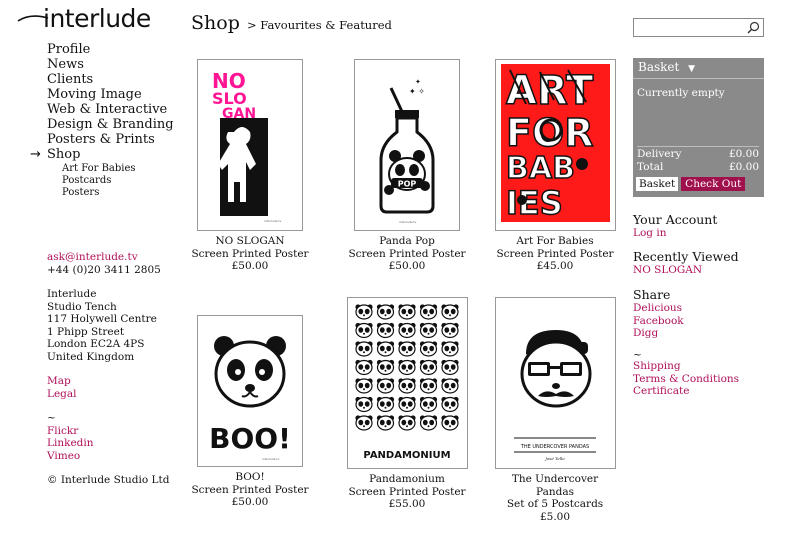 Image resolution: width=800 pixels, height=560 pixels. What do you see at coordinates (743, 166) in the screenshot?
I see `total-value: £0.00` at bounding box center [743, 166].